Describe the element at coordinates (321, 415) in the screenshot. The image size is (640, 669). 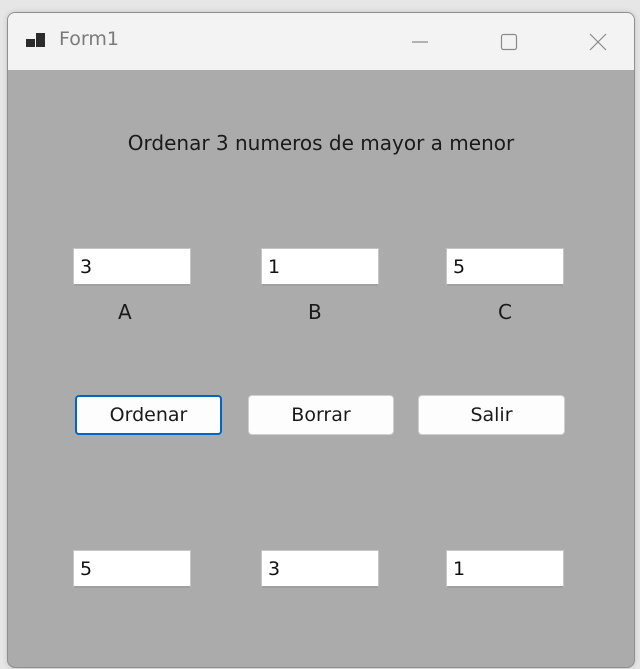
I see `borrar-button: Borrar` at that location.